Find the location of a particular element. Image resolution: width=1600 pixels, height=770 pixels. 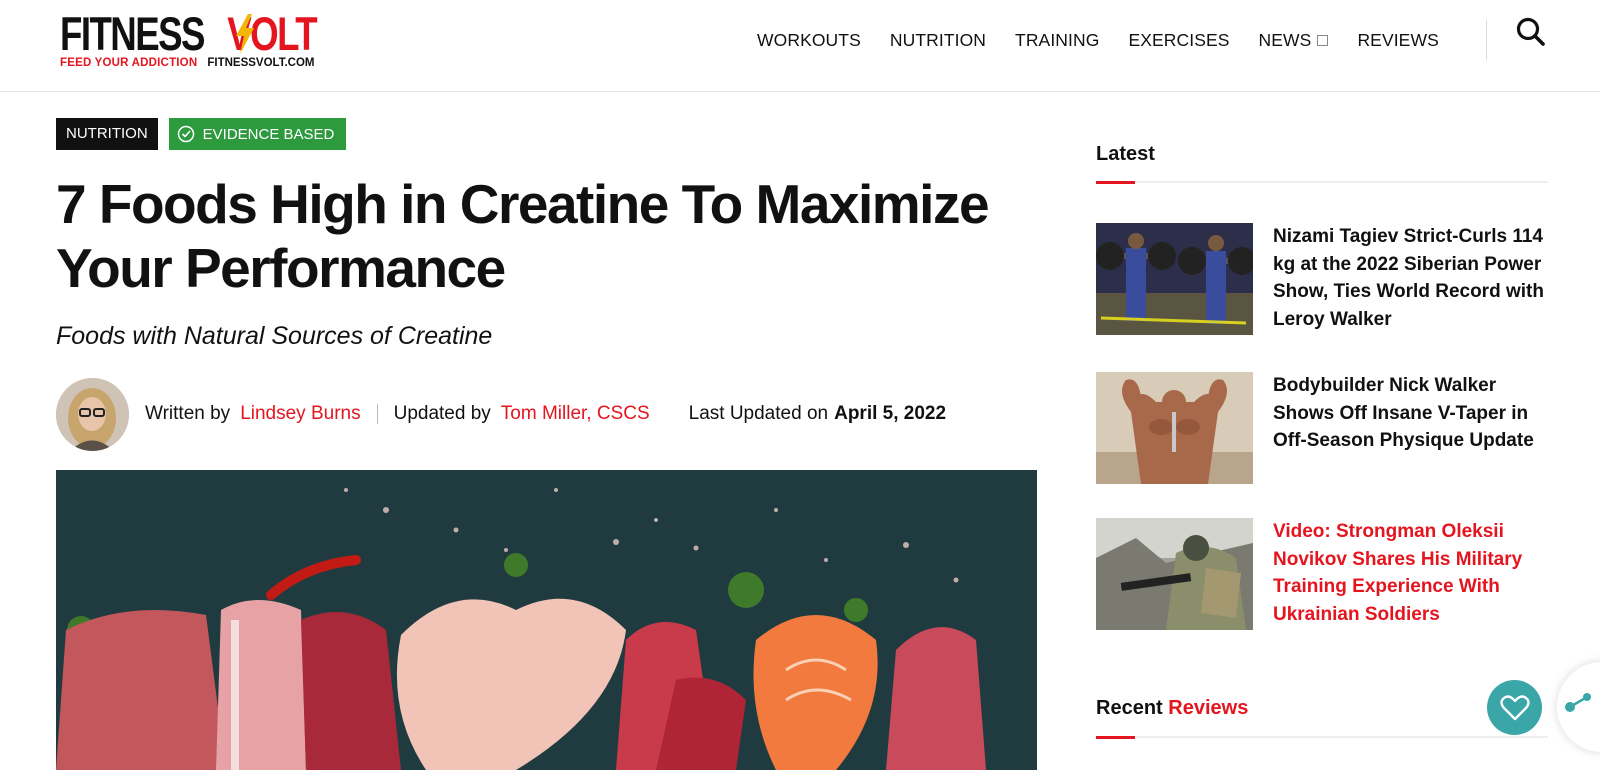

search-icon is located at coordinates (1531, 32).